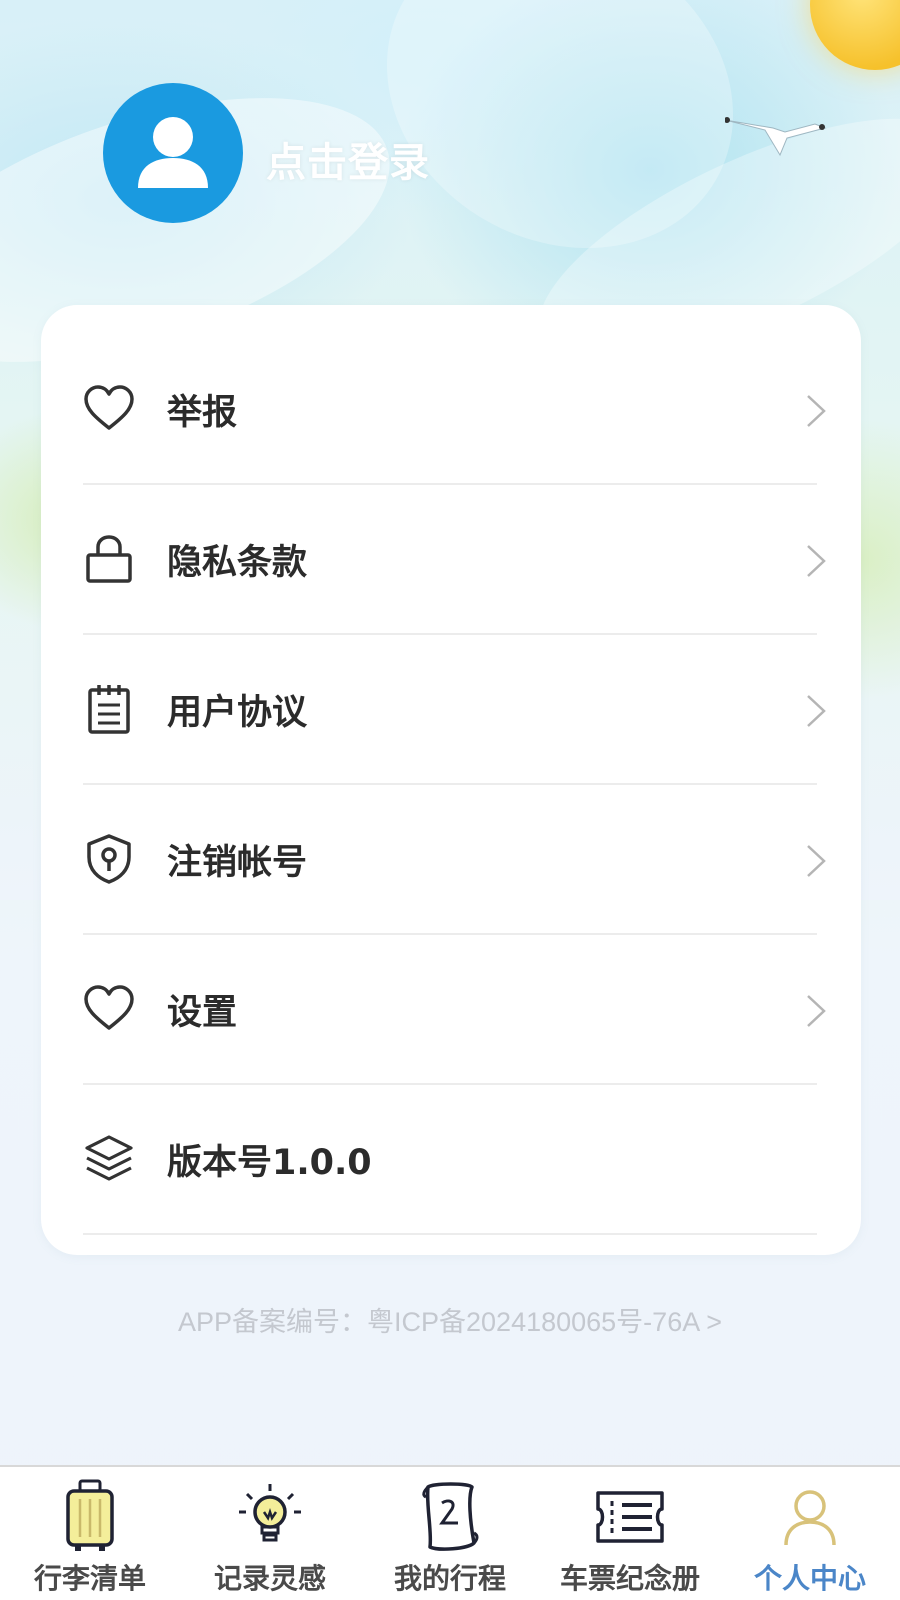 The height and width of the screenshot is (1600, 900). What do you see at coordinates (630, 1517) in the screenshot?
I see `ticket-icon` at bounding box center [630, 1517].